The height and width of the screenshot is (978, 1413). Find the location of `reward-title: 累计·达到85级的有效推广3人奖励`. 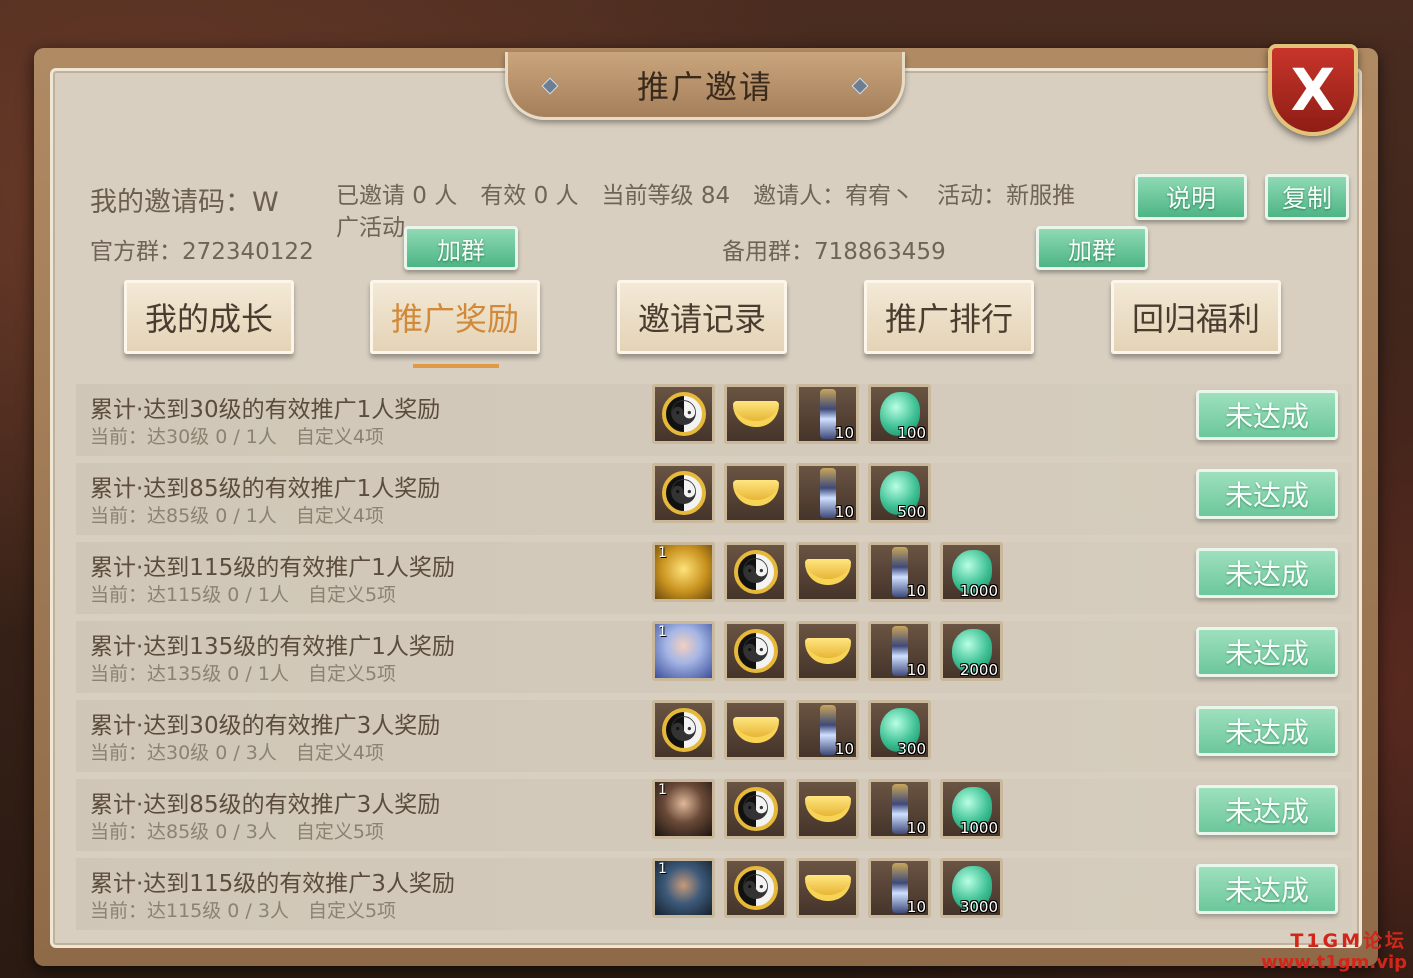

reward-title: 累计·达到85级的有效推广3人奖励 is located at coordinates (265, 805).